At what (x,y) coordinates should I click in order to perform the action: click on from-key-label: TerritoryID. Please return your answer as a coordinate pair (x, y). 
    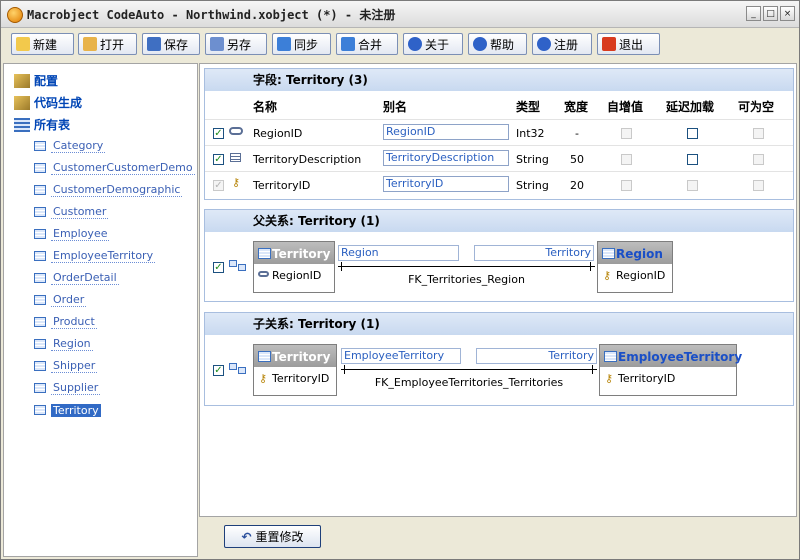
    Looking at the image, I should click on (301, 378).